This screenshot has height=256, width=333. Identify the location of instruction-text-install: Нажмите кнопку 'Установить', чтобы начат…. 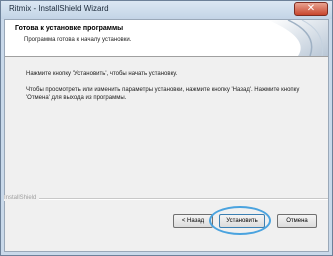
(102, 74).